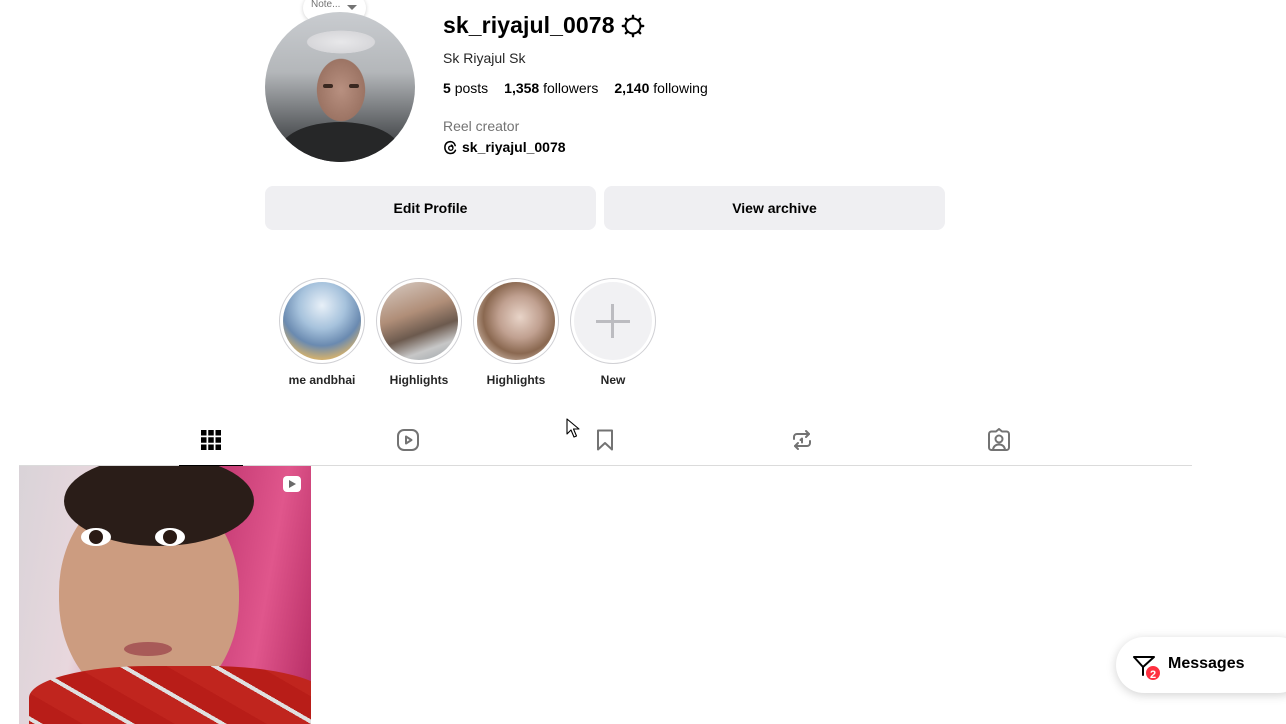 The height and width of the screenshot is (724, 1286). I want to click on profile-stats: 5 posts 1,358 followers 2,140 following, so click(575, 88).